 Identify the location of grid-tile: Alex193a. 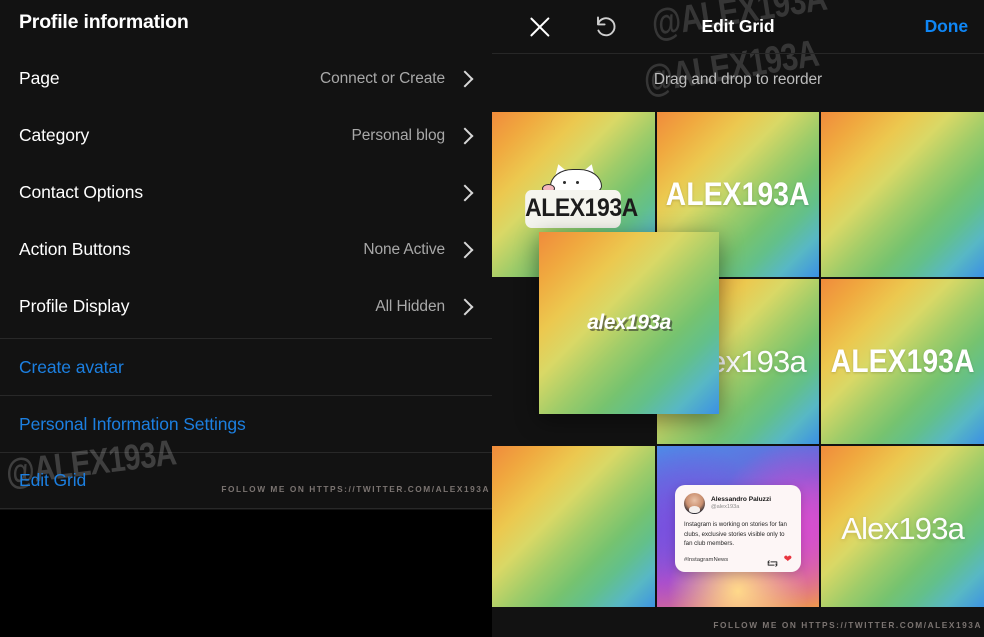
(902, 528).